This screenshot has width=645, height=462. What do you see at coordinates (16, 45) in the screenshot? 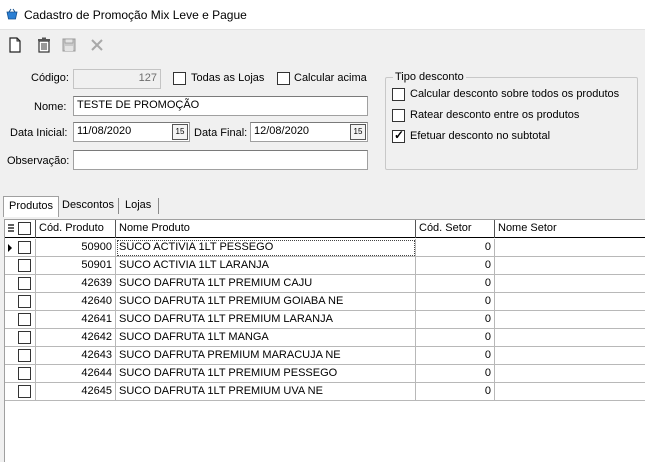
I see `new-document-icon` at bounding box center [16, 45].